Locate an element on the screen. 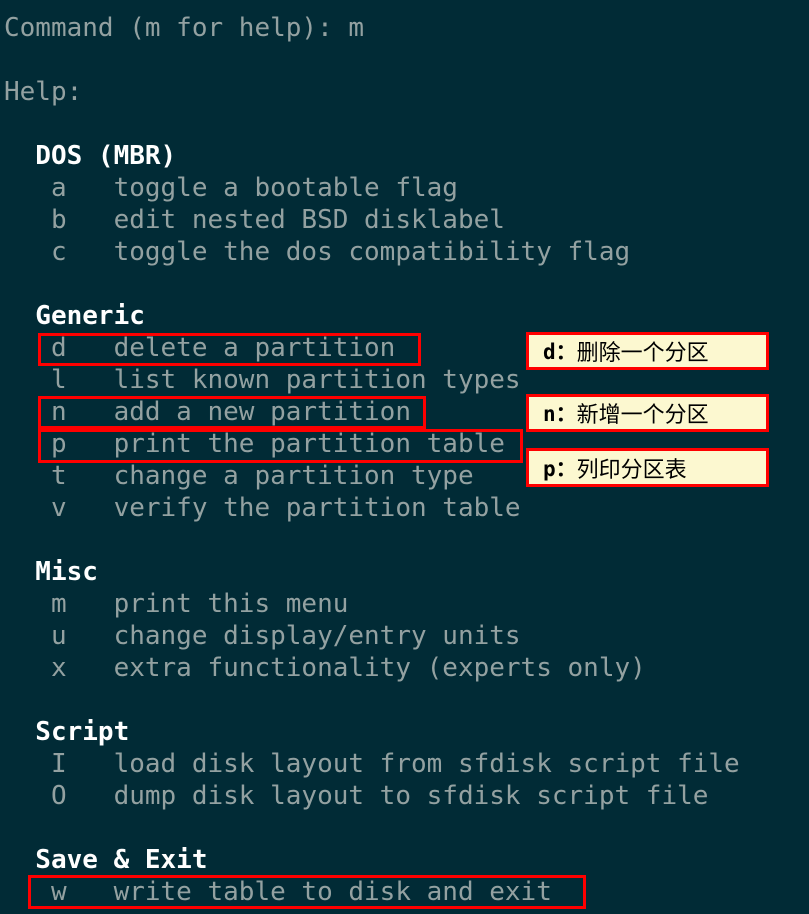 This screenshot has width=809, height=914. callout-key: d： is located at coordinates (560, 352).